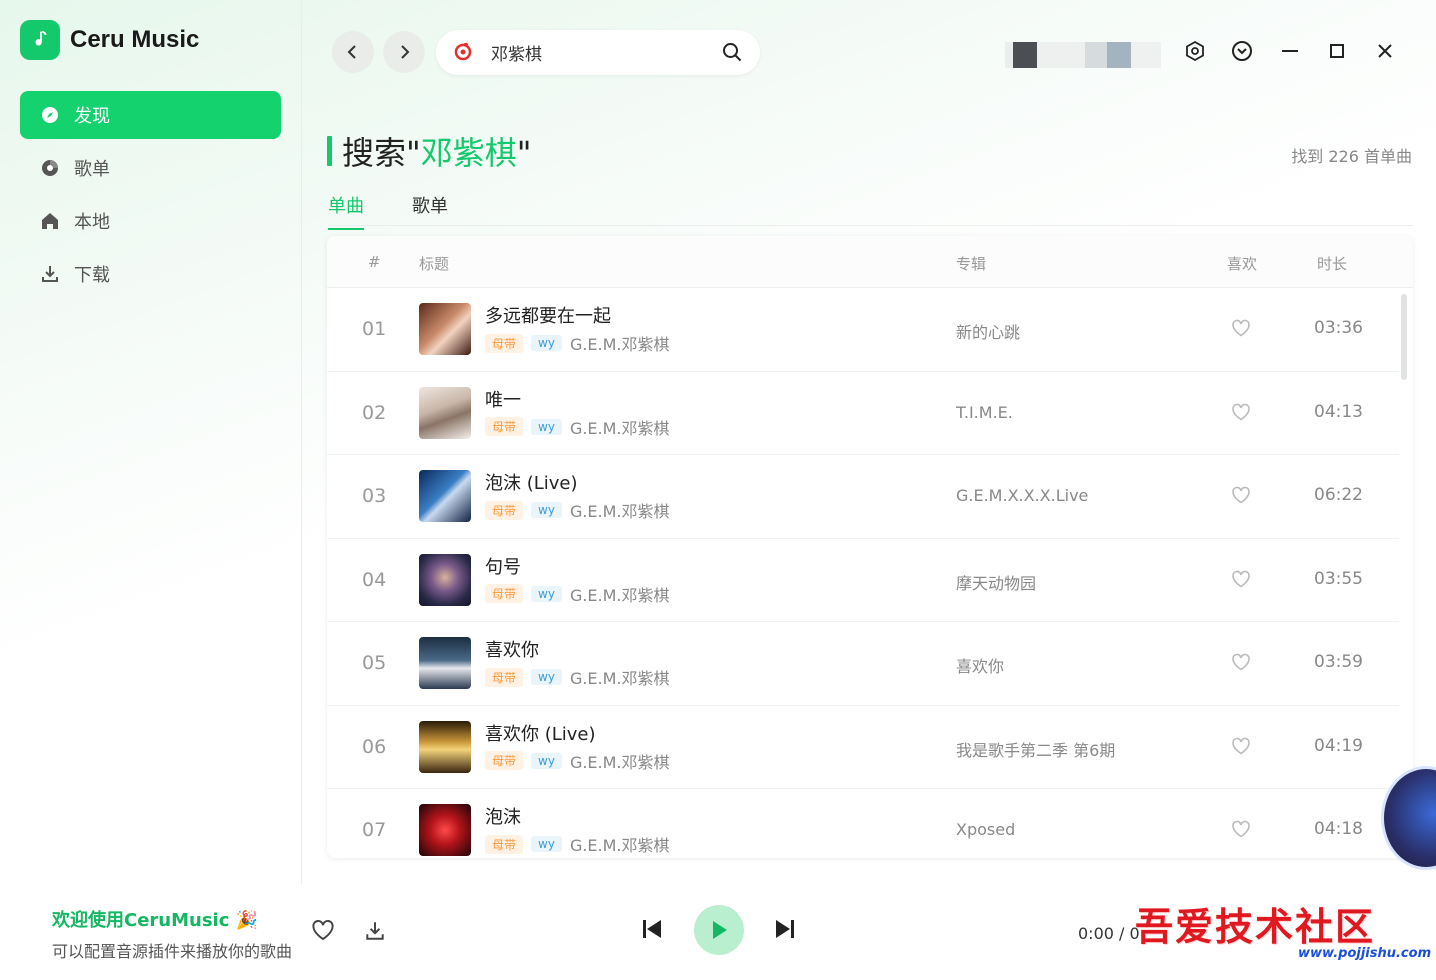 The width and height of the screenshot is (1436, 980). Describe the element at coordinates (512, 649) in the screenshot. I see `song-title: 喜欢你` at that location.